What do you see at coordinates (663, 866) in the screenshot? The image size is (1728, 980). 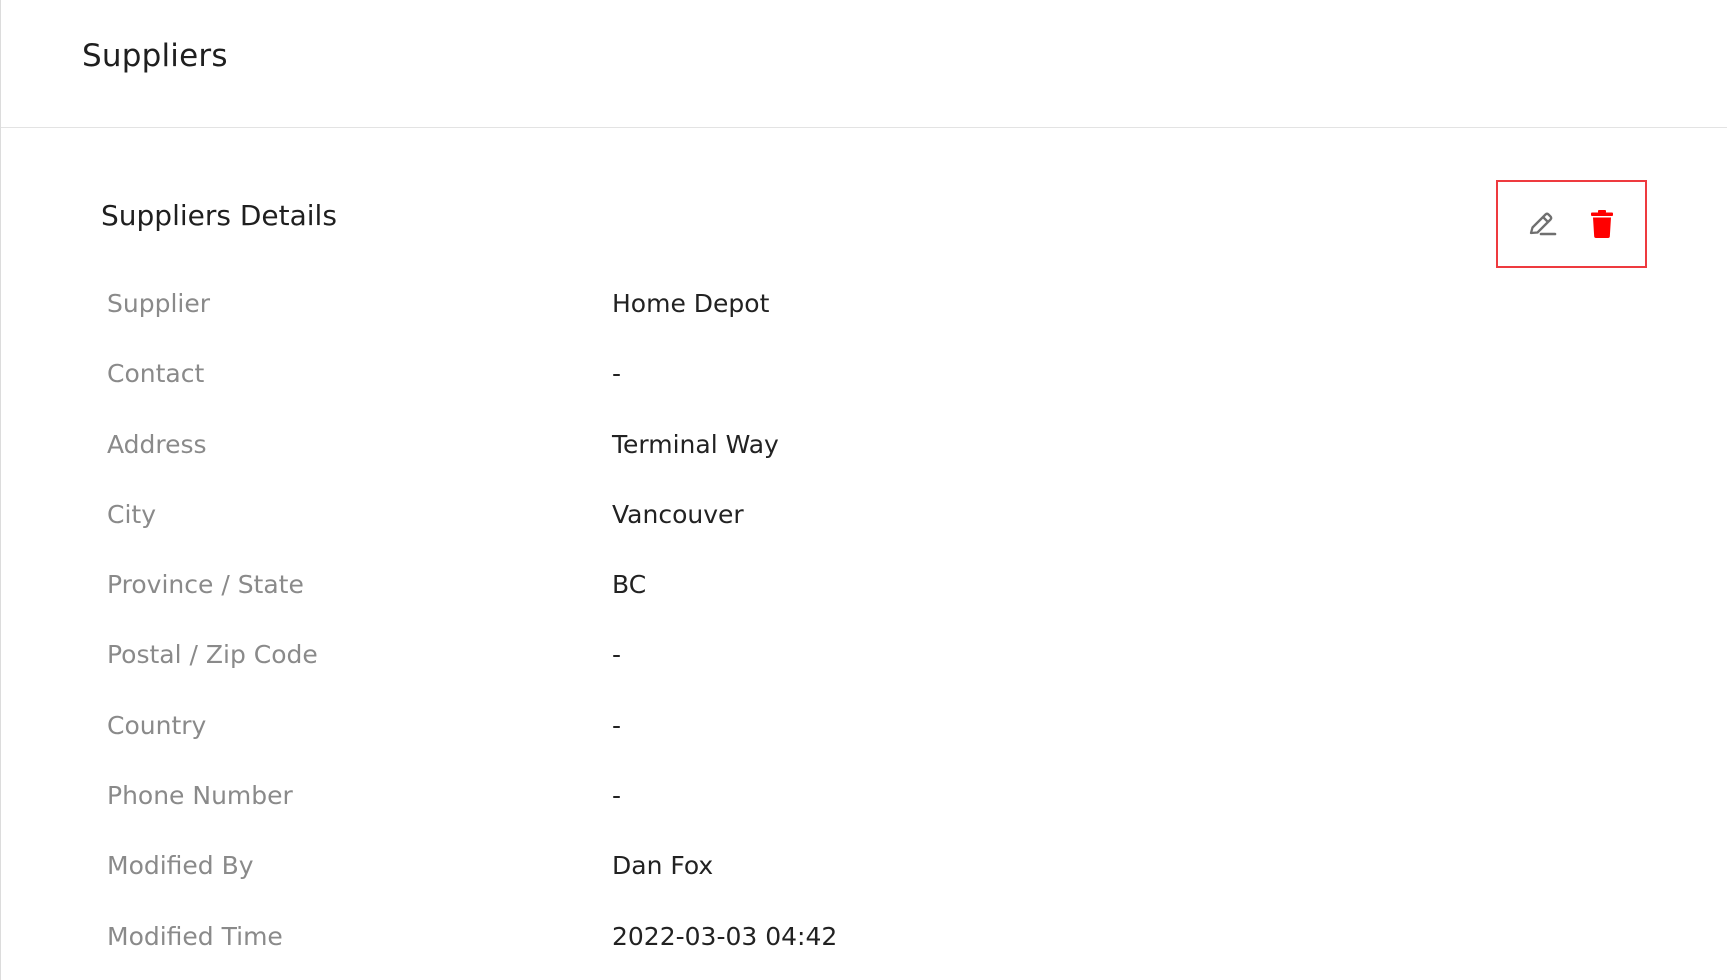 I see `detail-value: Dan Fox` at bounding box center [663, 866].